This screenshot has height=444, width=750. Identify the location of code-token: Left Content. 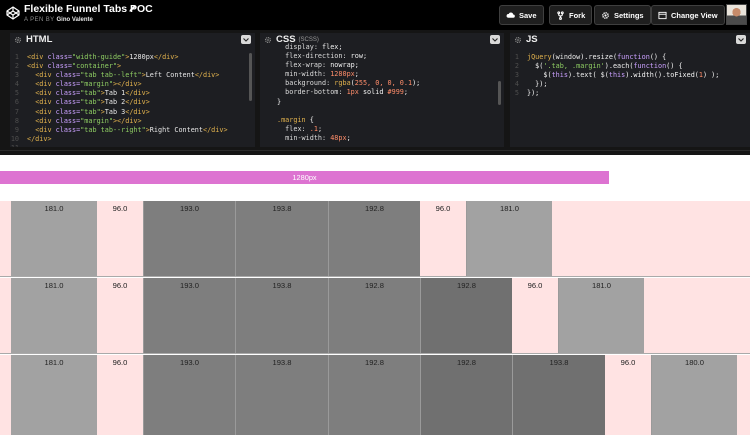
(170, 75).